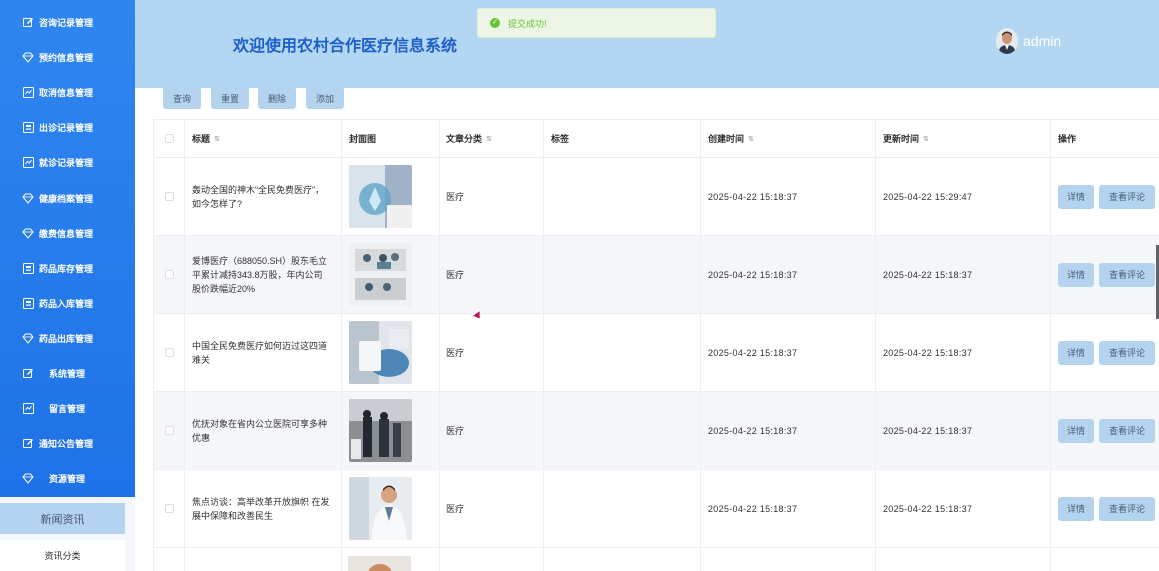 Image resolution: width=1159 pixels, height=571 pixels. I want to click on sidebar-item-label: 留言管理, so click(67, 409).